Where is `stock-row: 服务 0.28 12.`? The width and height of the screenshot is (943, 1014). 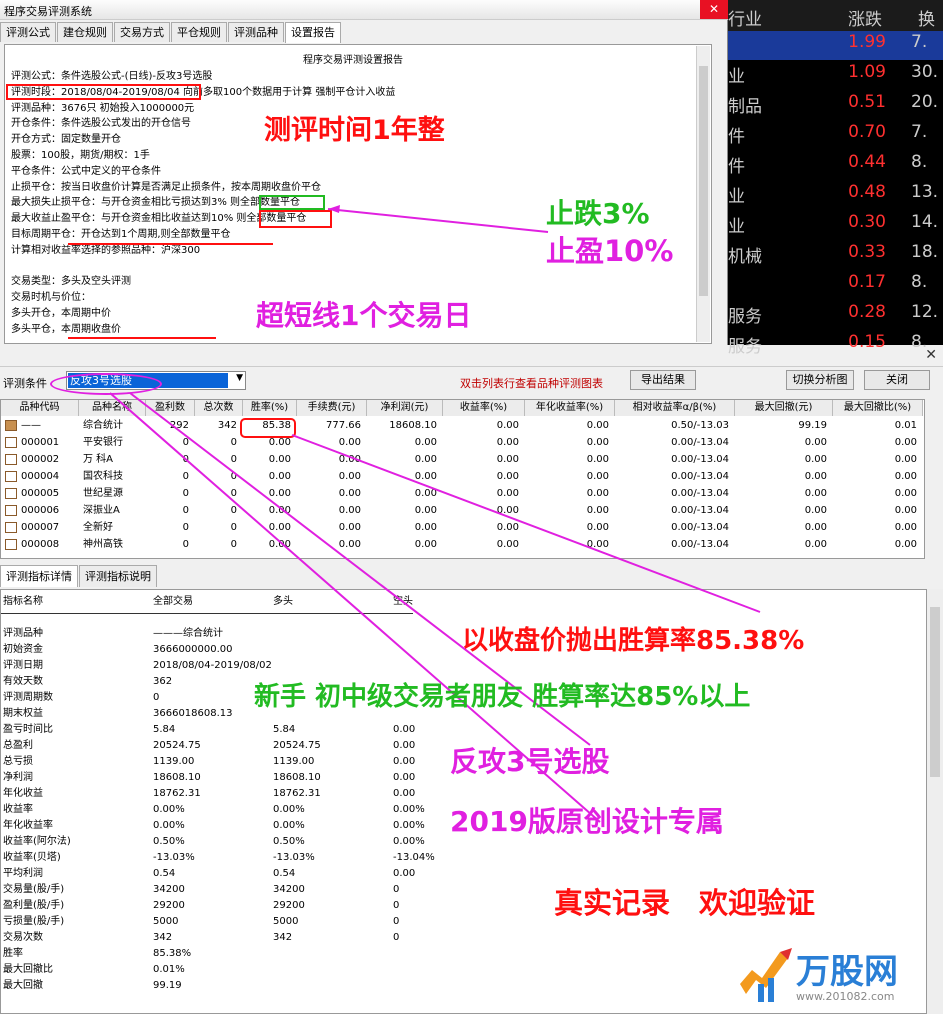 stock-row: 服务 0.28 12. is located at coordinates (835, 317).